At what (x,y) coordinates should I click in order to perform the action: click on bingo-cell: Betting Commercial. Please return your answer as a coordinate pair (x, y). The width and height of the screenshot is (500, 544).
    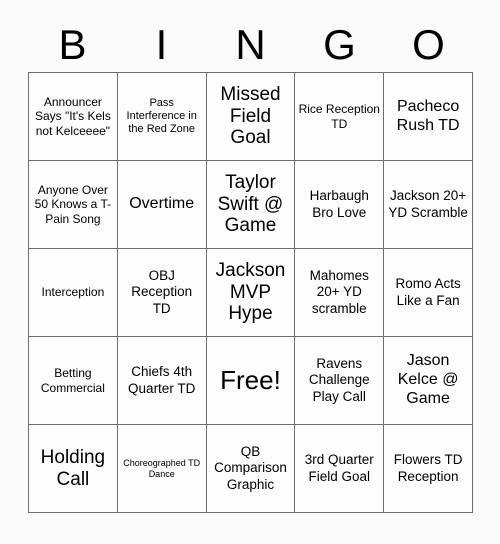
    Looking at the image, I should click on (73, 381).